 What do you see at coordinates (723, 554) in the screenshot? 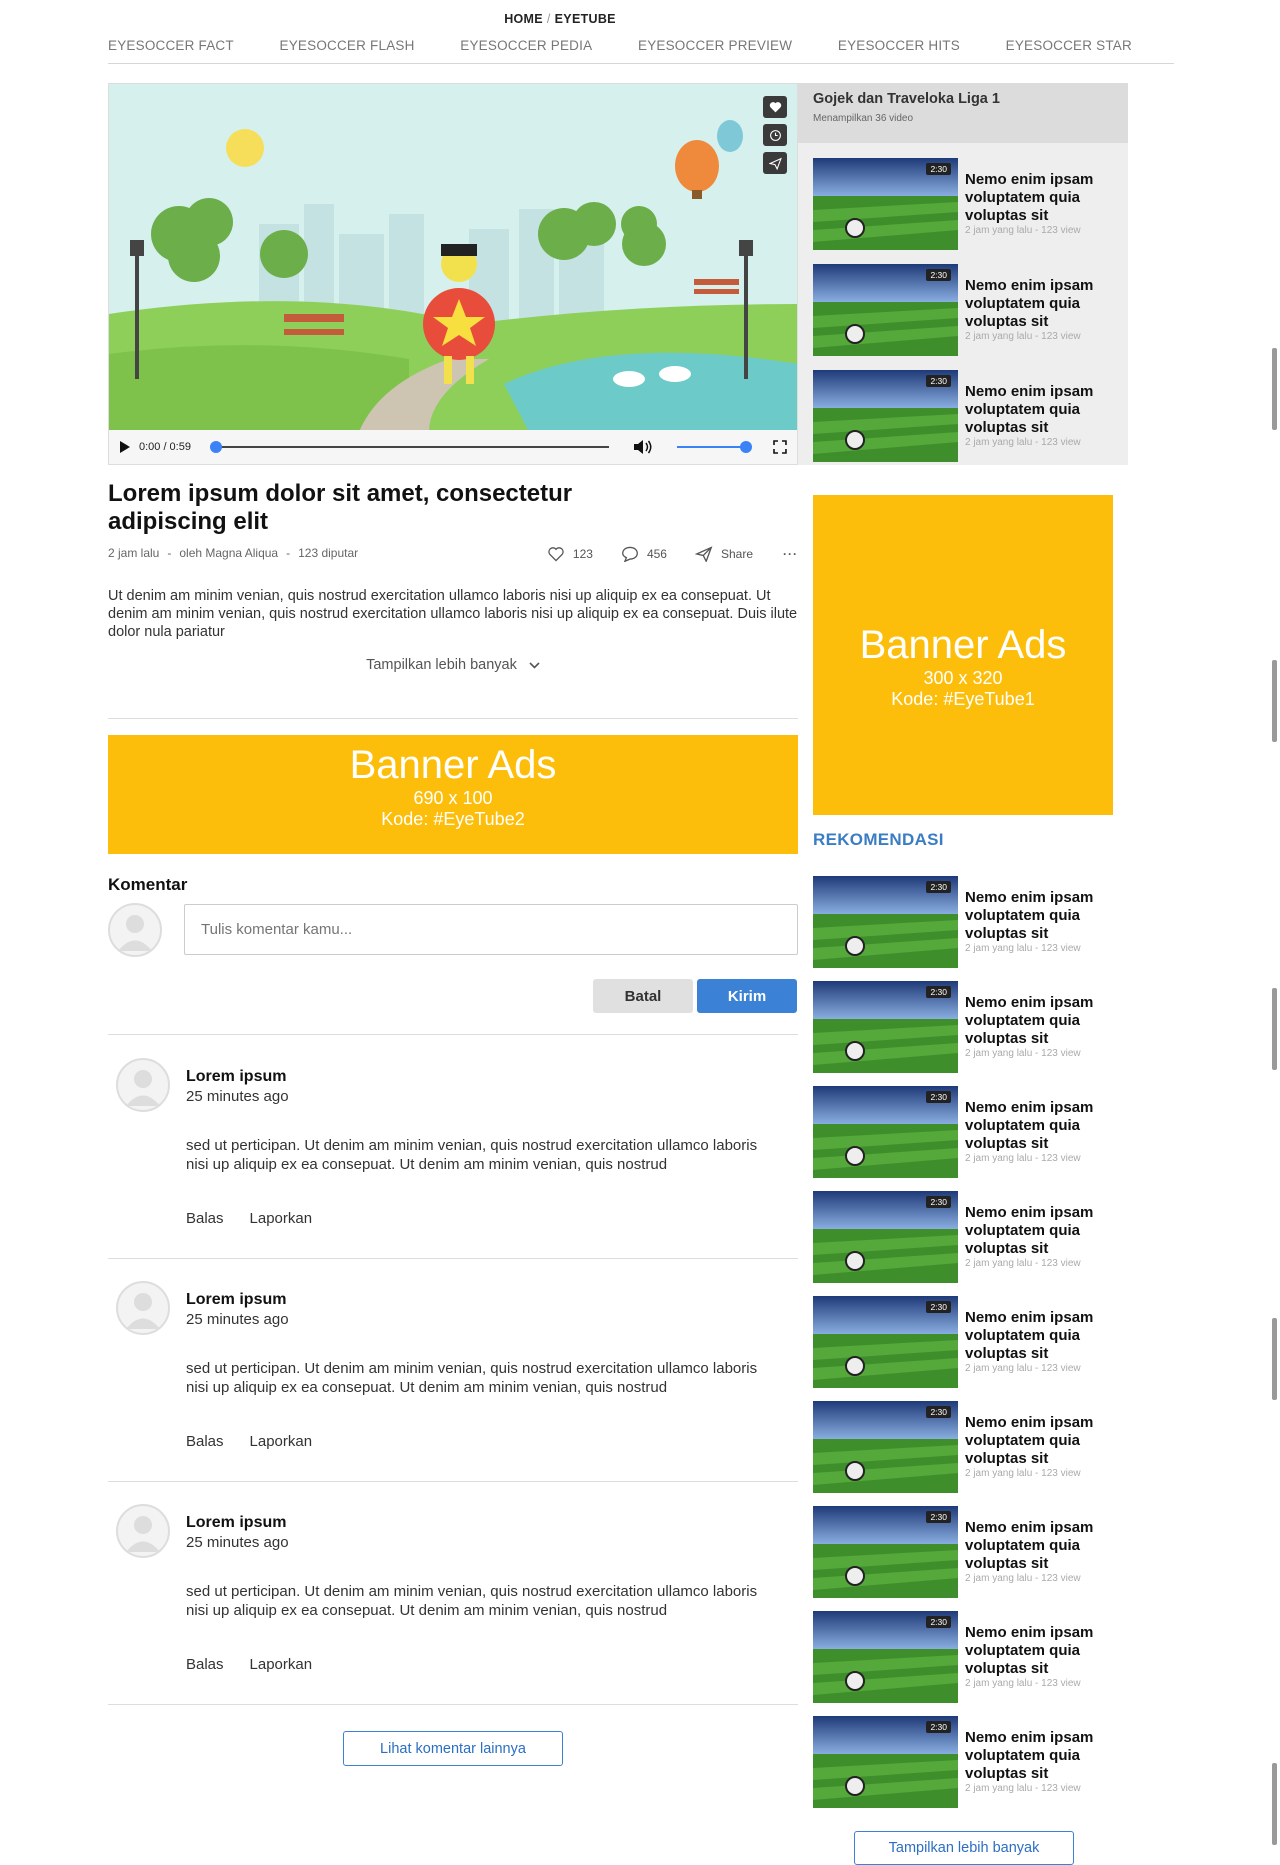
I see `share-button: Share` at bounding box center [723, 554].